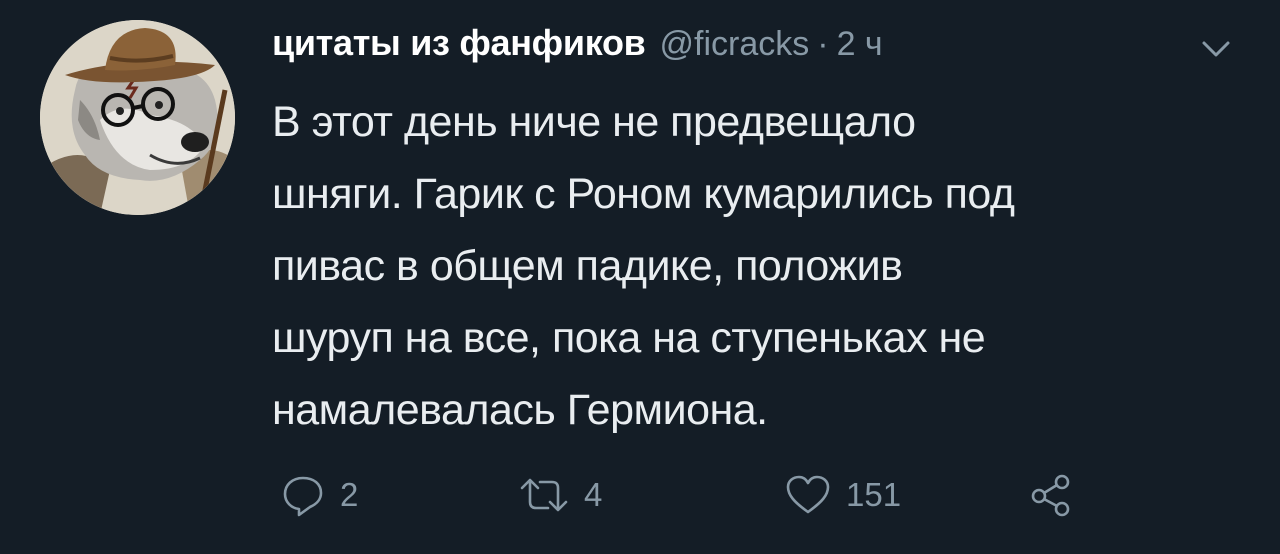 Image resolution: width=1280 pixels, height=554 pixels. I want to click on tweet-timestamp: 2 ч, so click(860, 44).